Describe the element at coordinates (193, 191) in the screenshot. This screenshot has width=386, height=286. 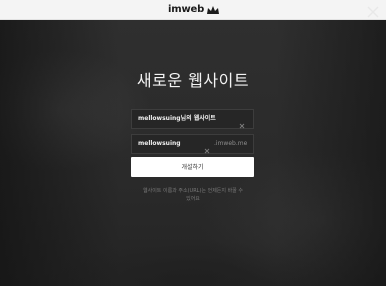
I see `helper-text-line-1: 웹사이트 이름과 주소(URL)는 언제든지 바꿀 수` at that location.